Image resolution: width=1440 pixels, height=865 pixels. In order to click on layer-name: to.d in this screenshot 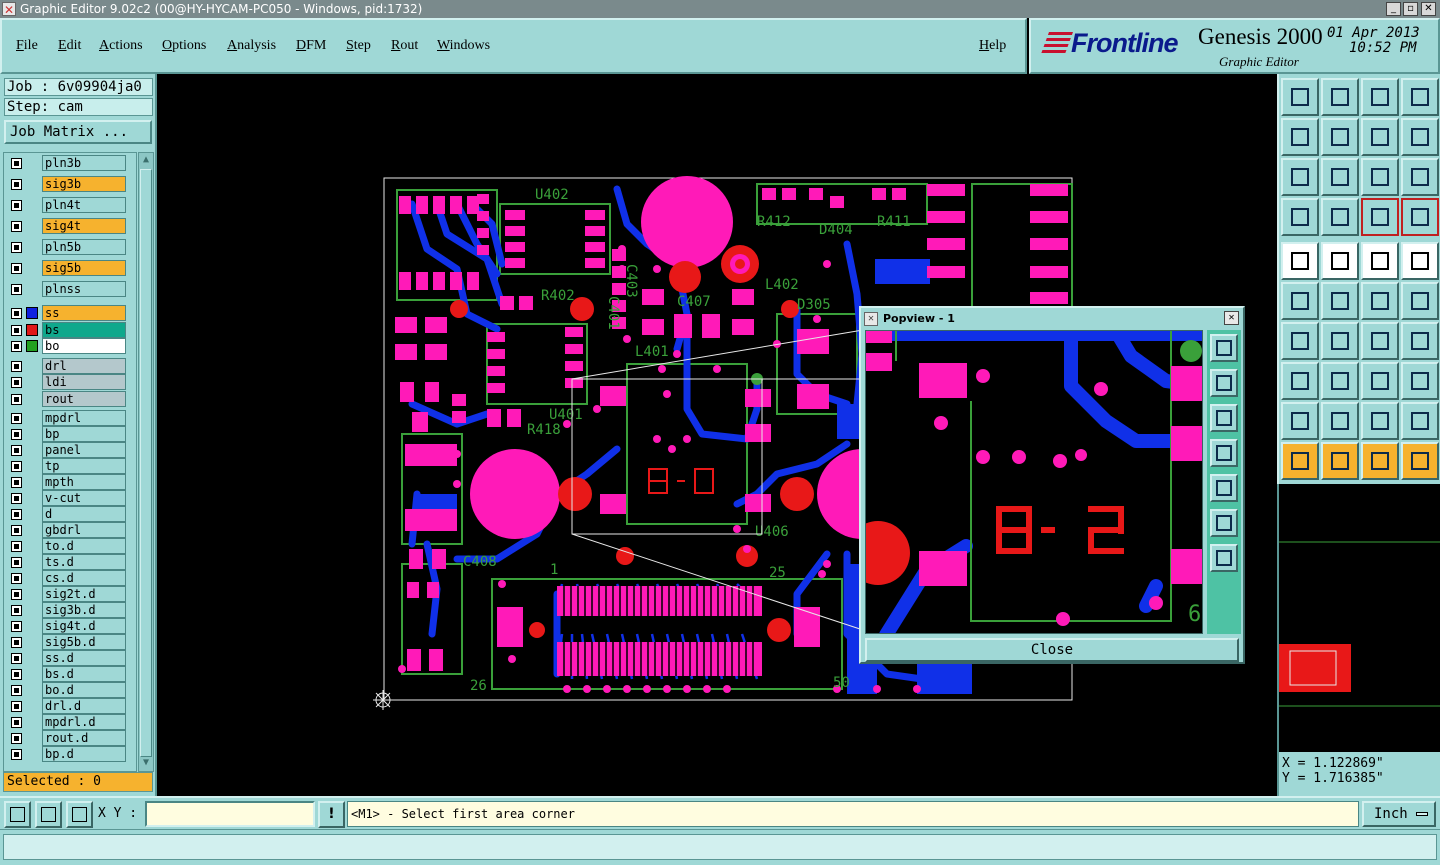, I will do `click(84, 546)`.